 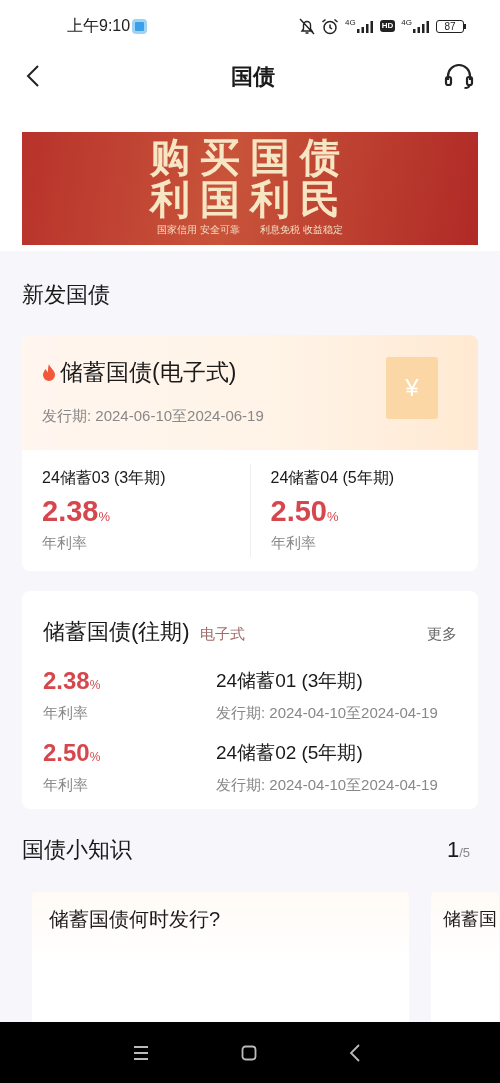 I want to click on bell-off-icon, so click(x=307, y=26).